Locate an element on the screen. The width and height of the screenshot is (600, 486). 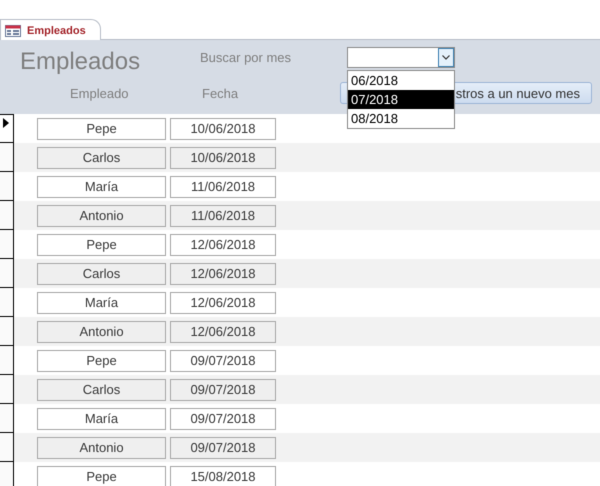
dropdown-option: 08/2018 is located at coordinates (401, 118).